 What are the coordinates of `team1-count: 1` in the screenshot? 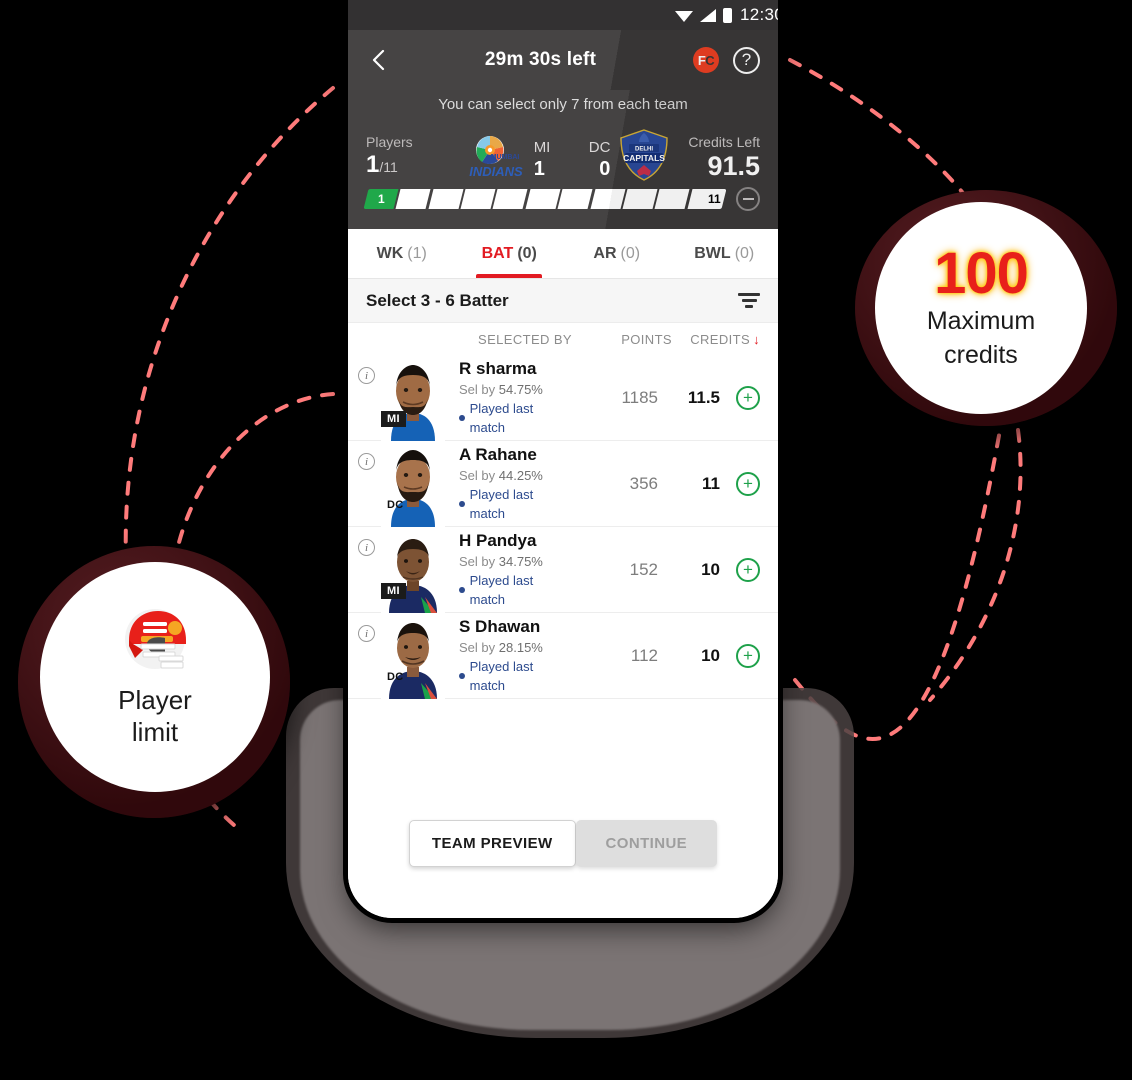 It's located at (539, 169).